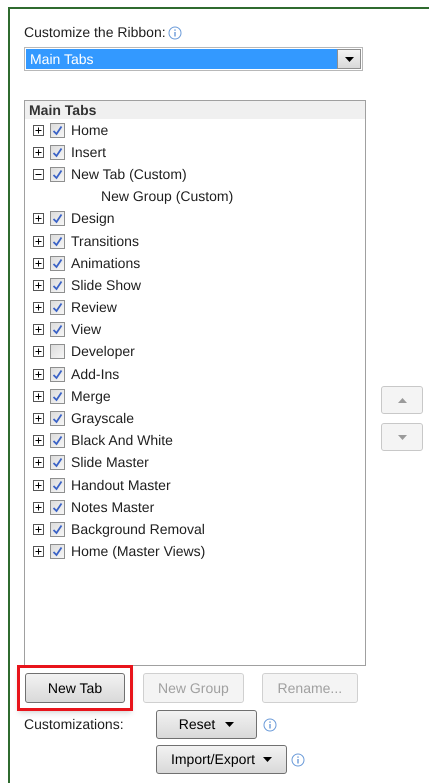  What do you see at coordinates (195, 110) in the screenshot?
I see `tree-header: Main Tabs` at bounding box center [195, 110].